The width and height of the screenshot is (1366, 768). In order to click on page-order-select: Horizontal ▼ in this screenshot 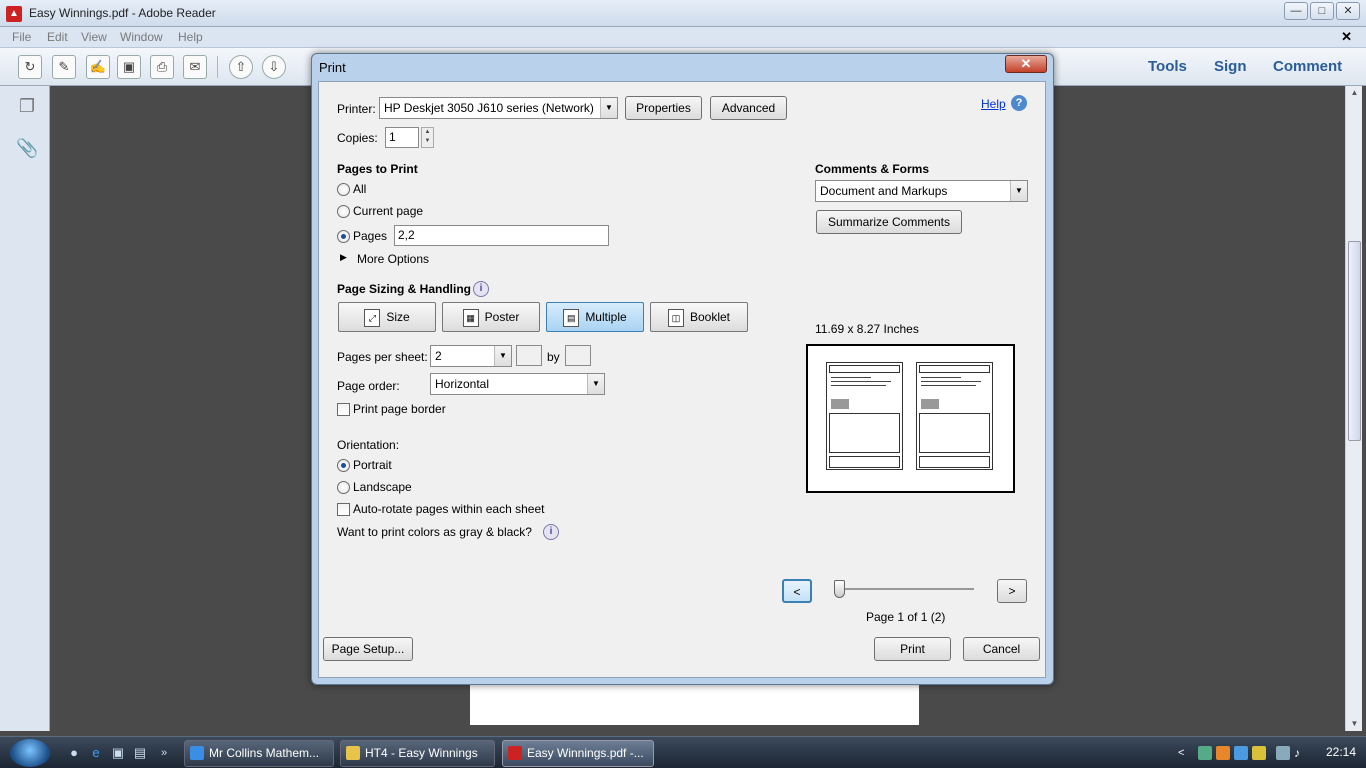, I will do `click(517, 384)`.